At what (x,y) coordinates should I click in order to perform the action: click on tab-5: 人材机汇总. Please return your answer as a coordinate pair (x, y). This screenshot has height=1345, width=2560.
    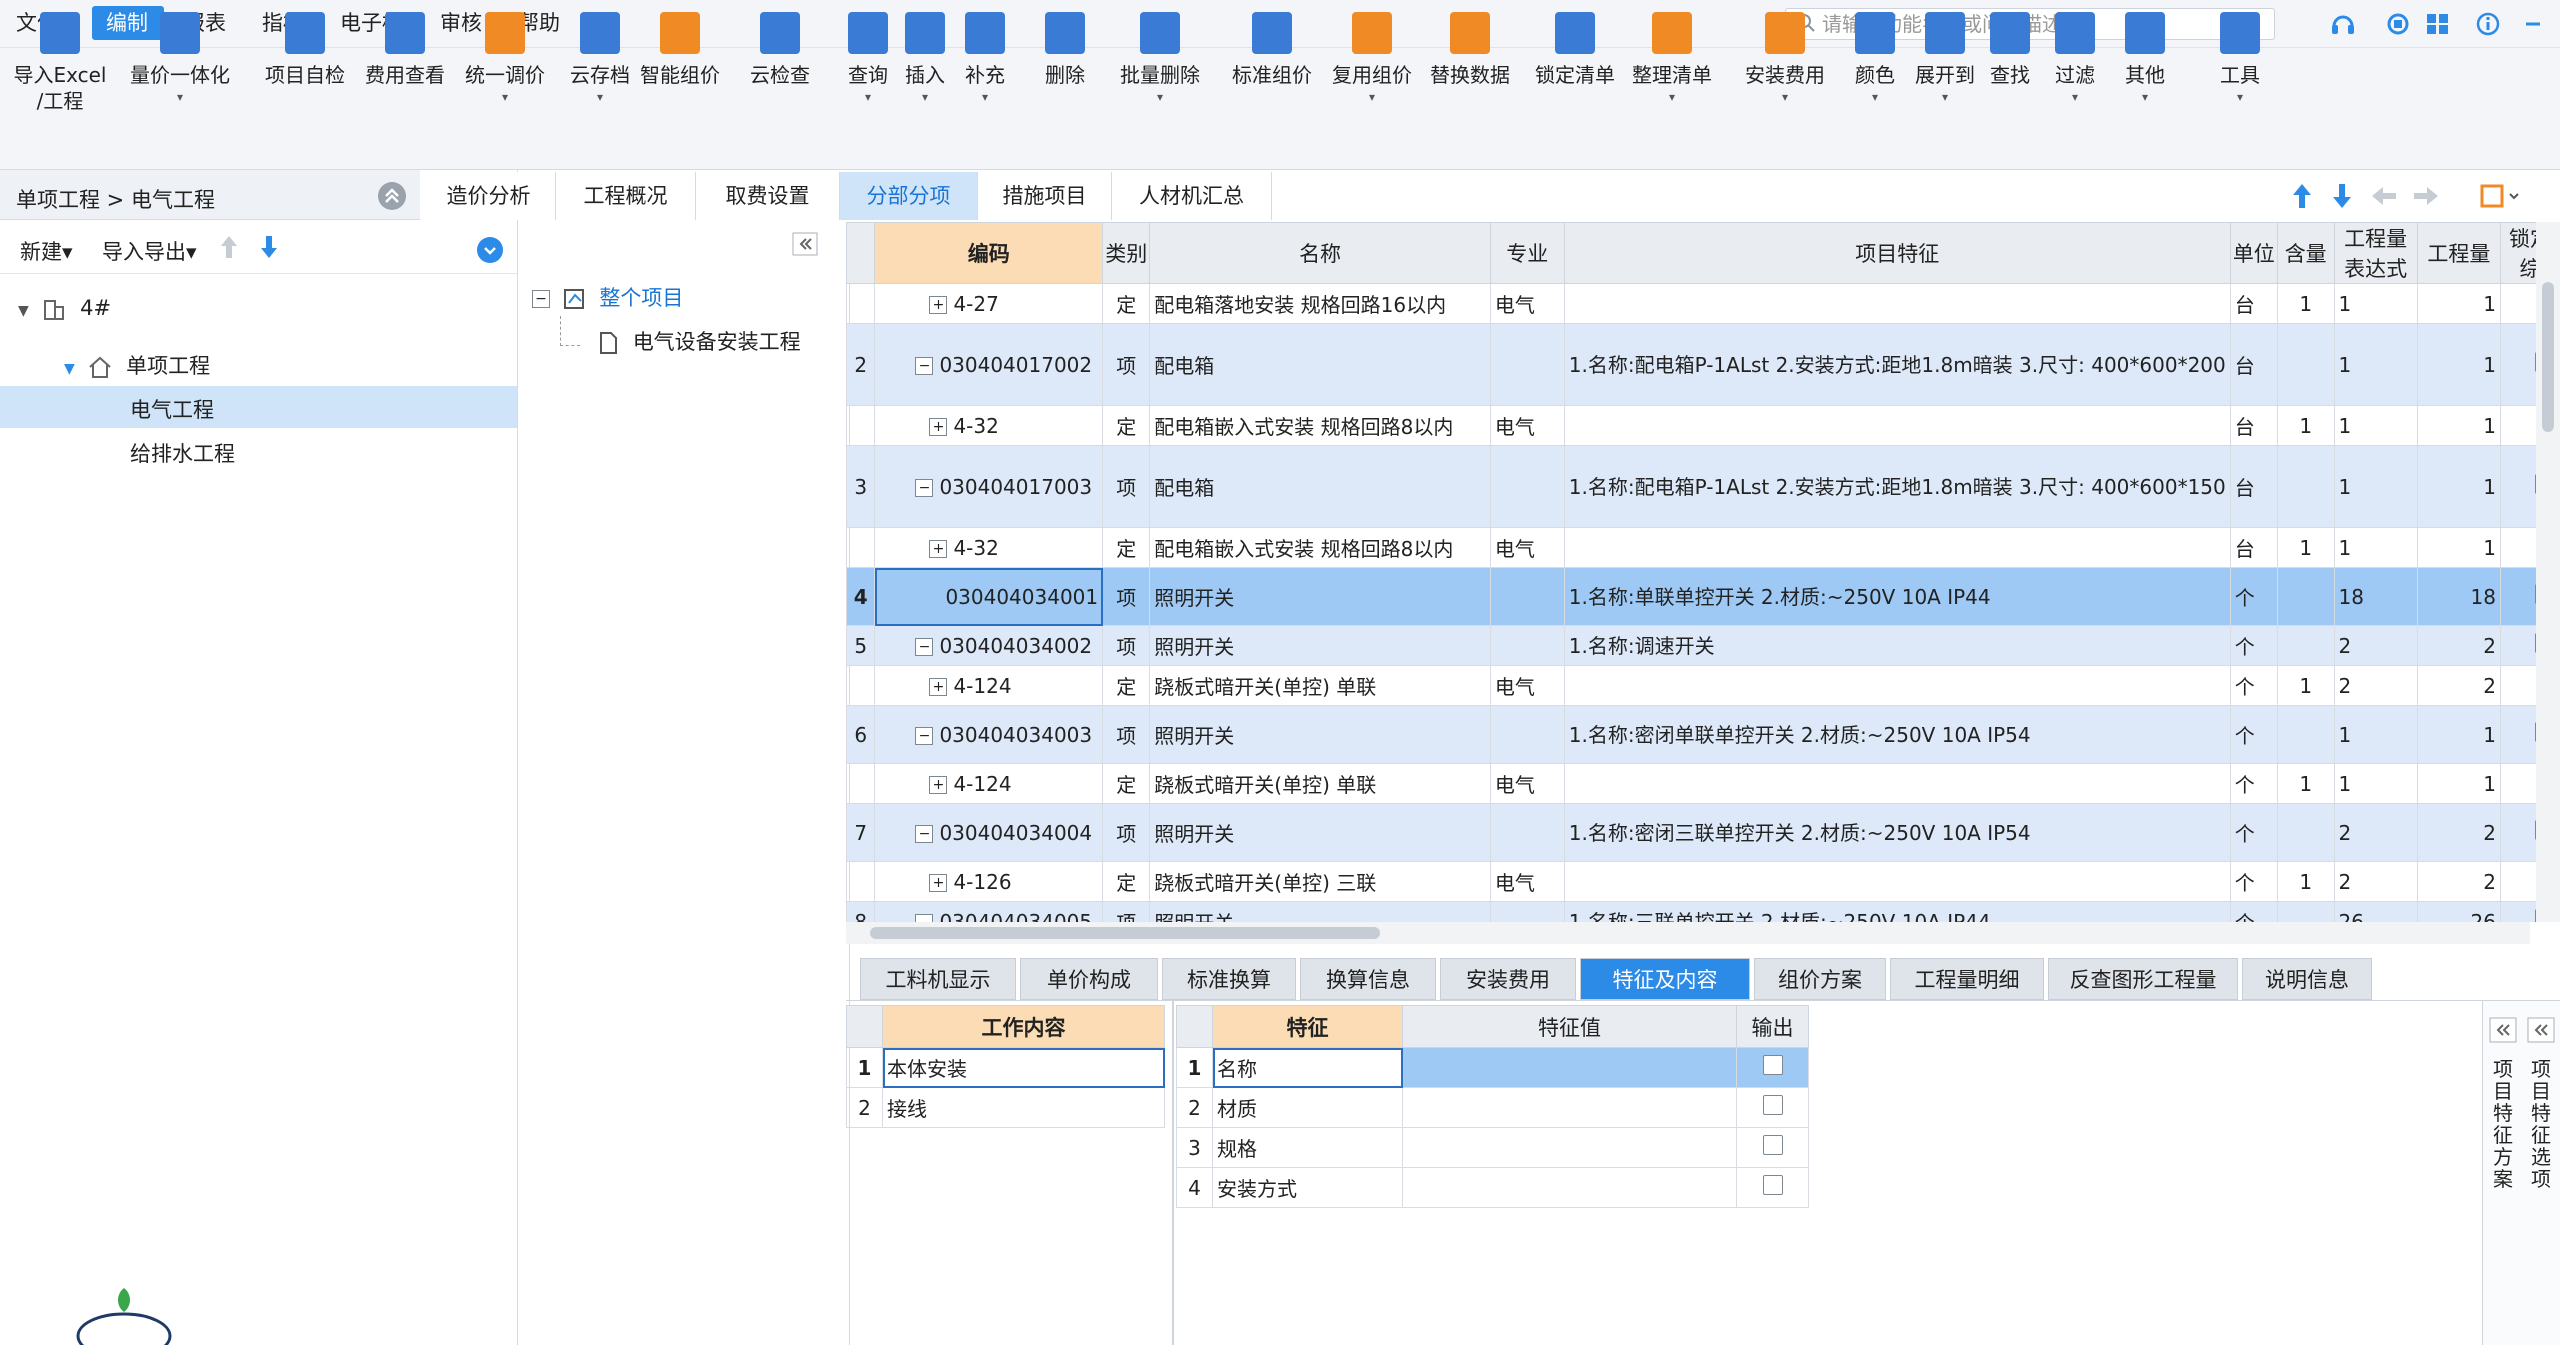
    Looking at the image, I should click on (1192, 196).